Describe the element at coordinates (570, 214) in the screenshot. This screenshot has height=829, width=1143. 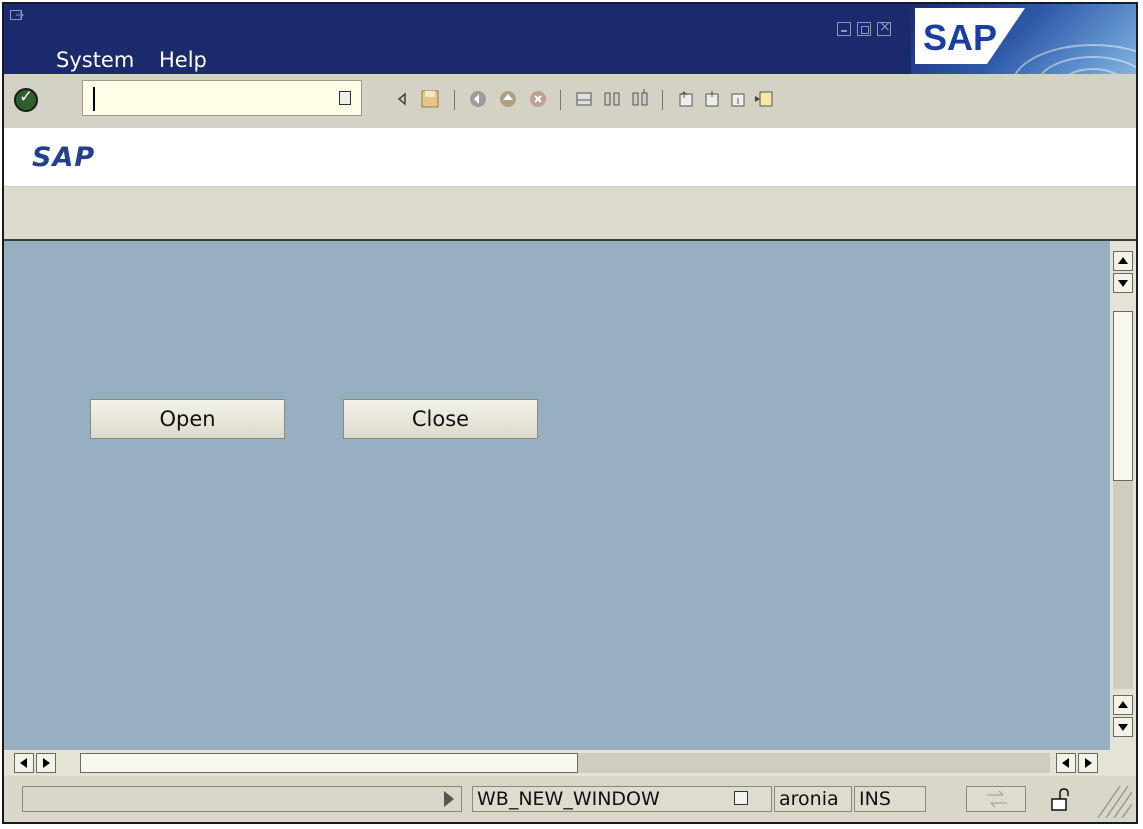
I see `application-toolbar` at that location.